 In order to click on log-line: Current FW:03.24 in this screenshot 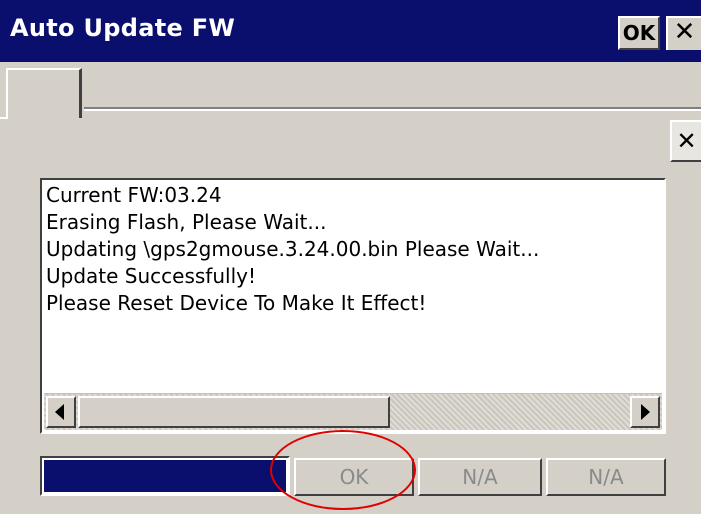, I will do `click(134, 195)`.